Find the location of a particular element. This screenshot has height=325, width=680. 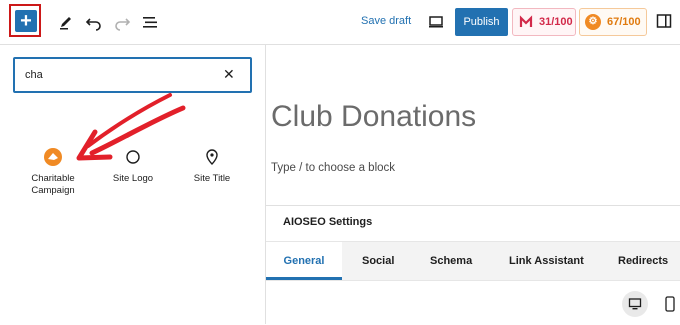

block-label: Charitable is located at coordinates (53, 178).